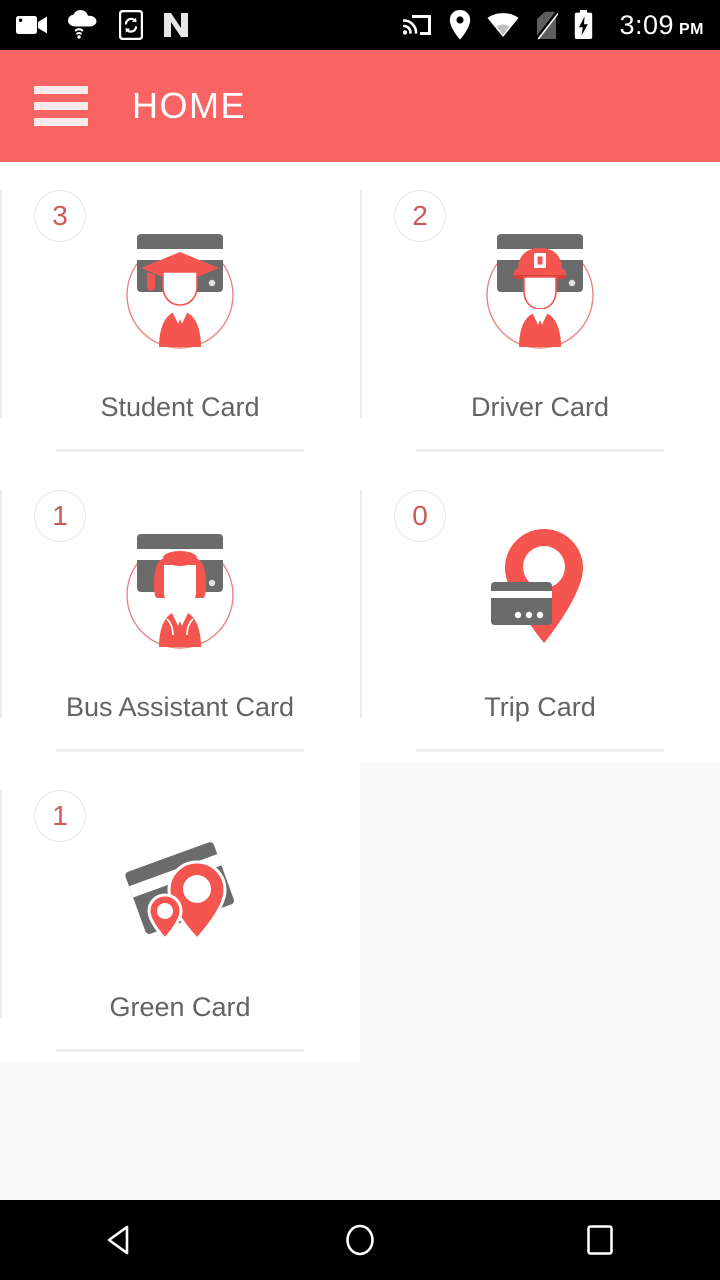  What do you see at coordinates (180, 589) in the screenshot?
I see `assistant-person-card-icon` at bounding box center [180, 589].